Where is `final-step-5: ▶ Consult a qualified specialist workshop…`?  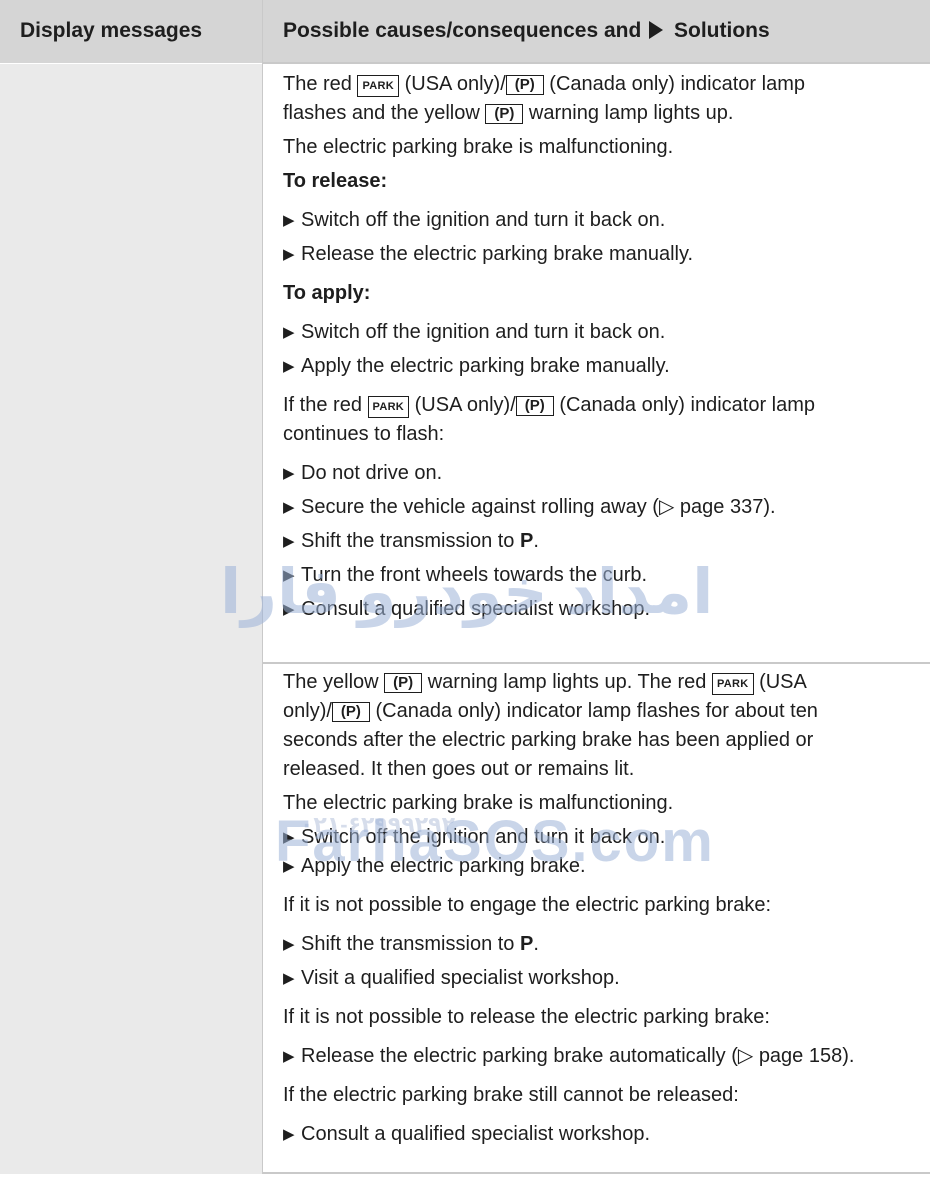 final-step-5: ▶ Consult a qualified specialist workshop… is located at coordinates (603, 609).